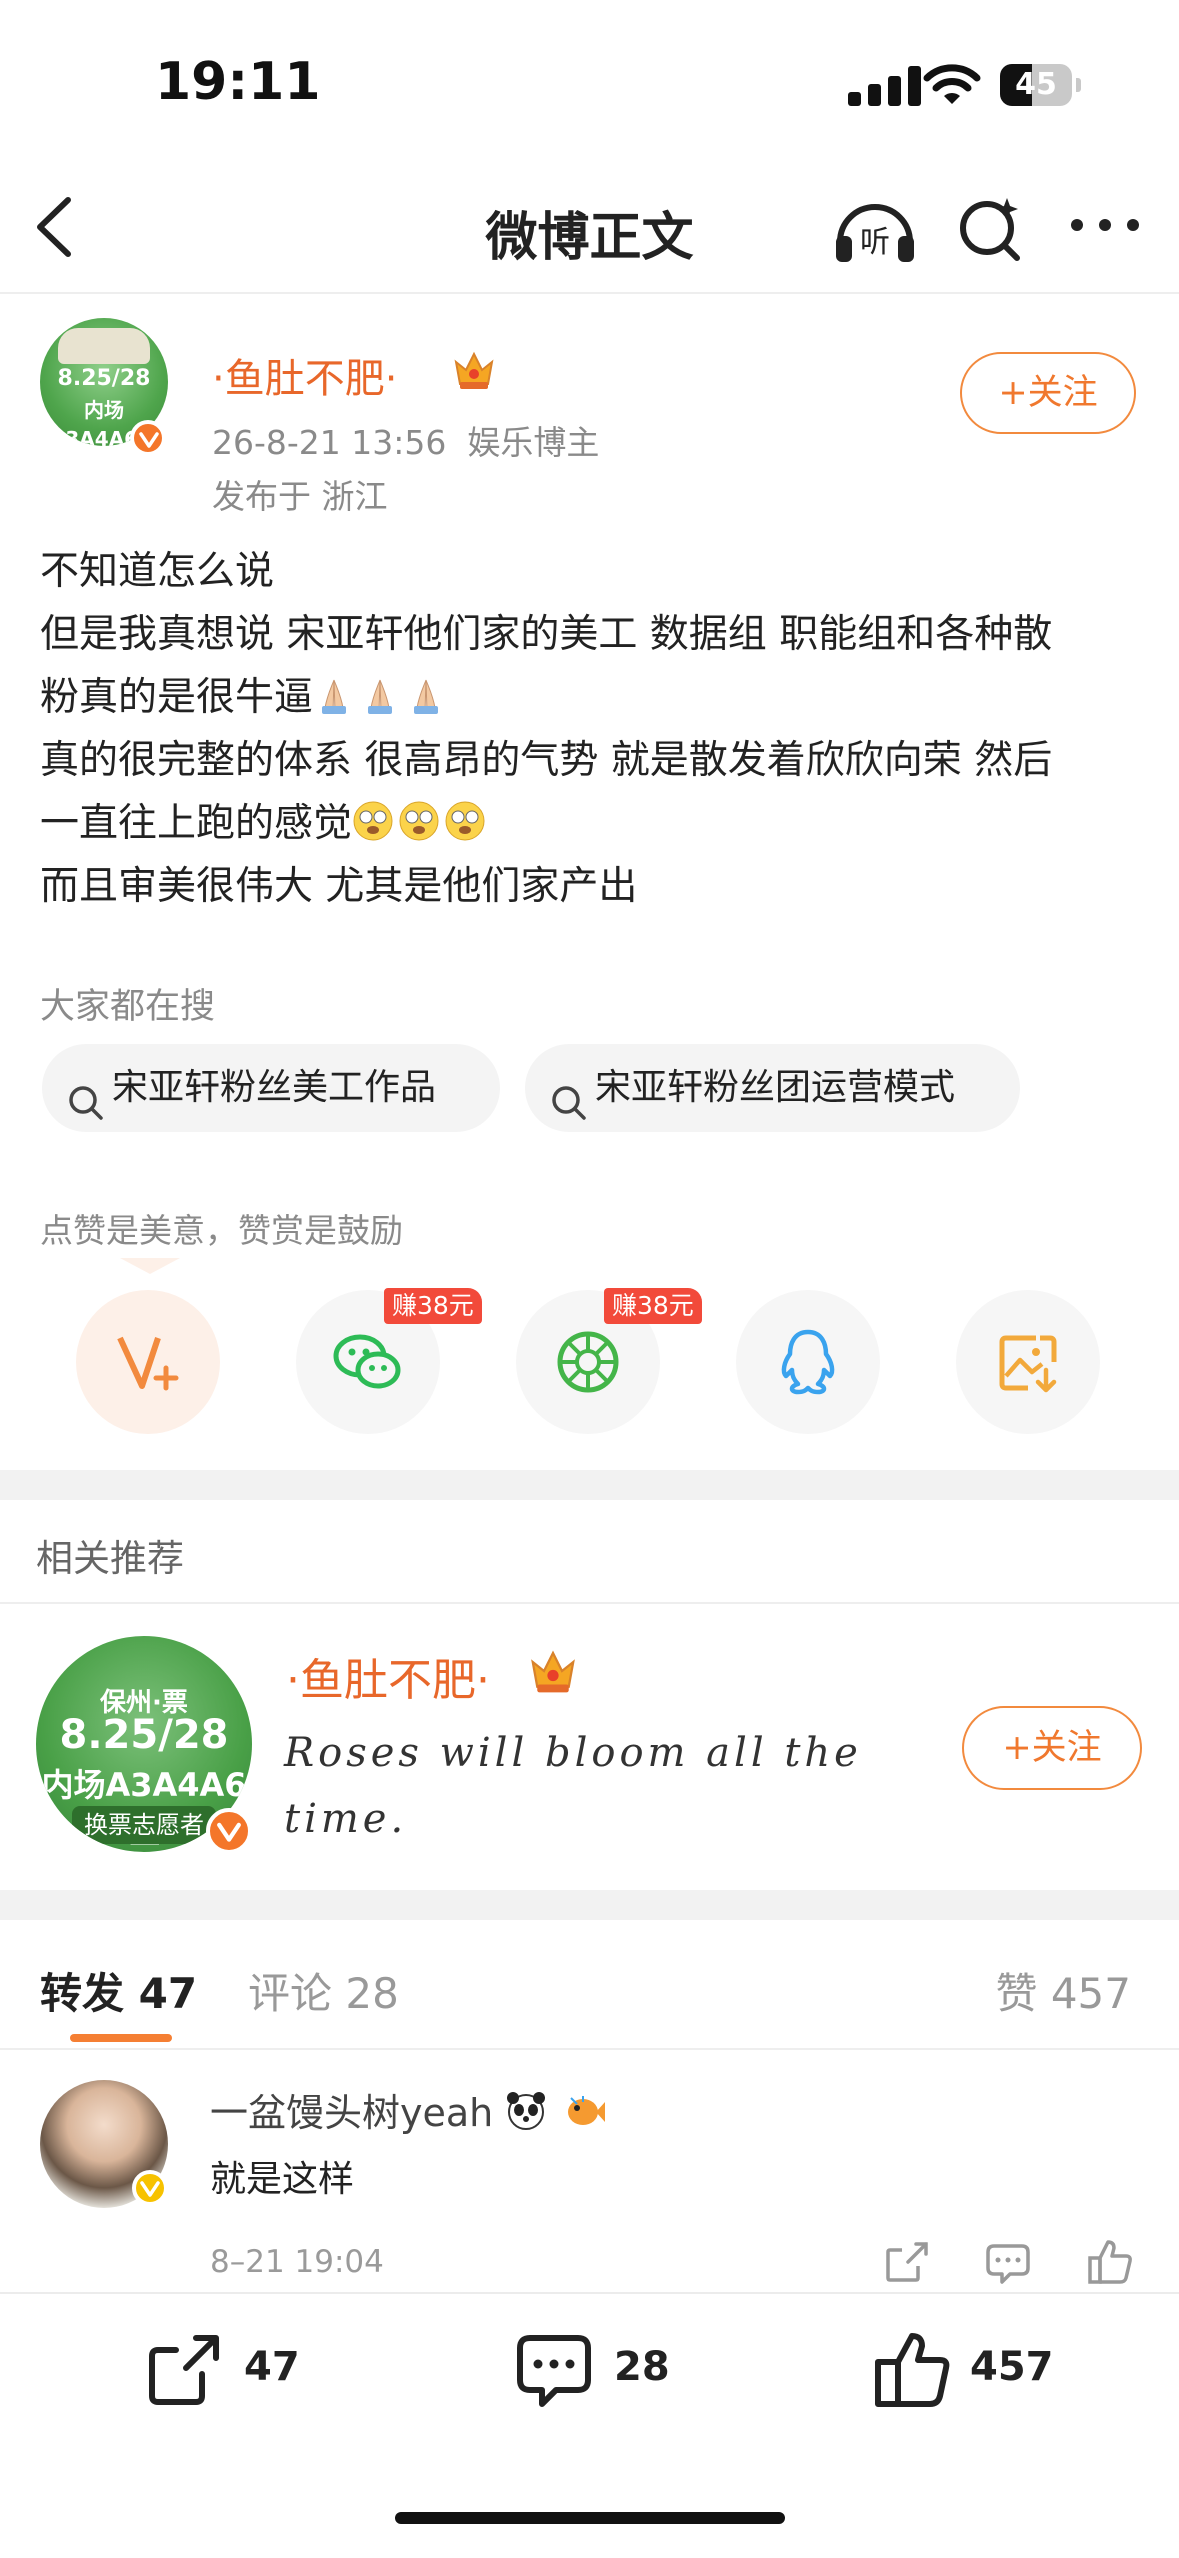 The image size is (1179, 2558). I want to click on related-signature: Roses will bloom all the time., so click(573, 1786).